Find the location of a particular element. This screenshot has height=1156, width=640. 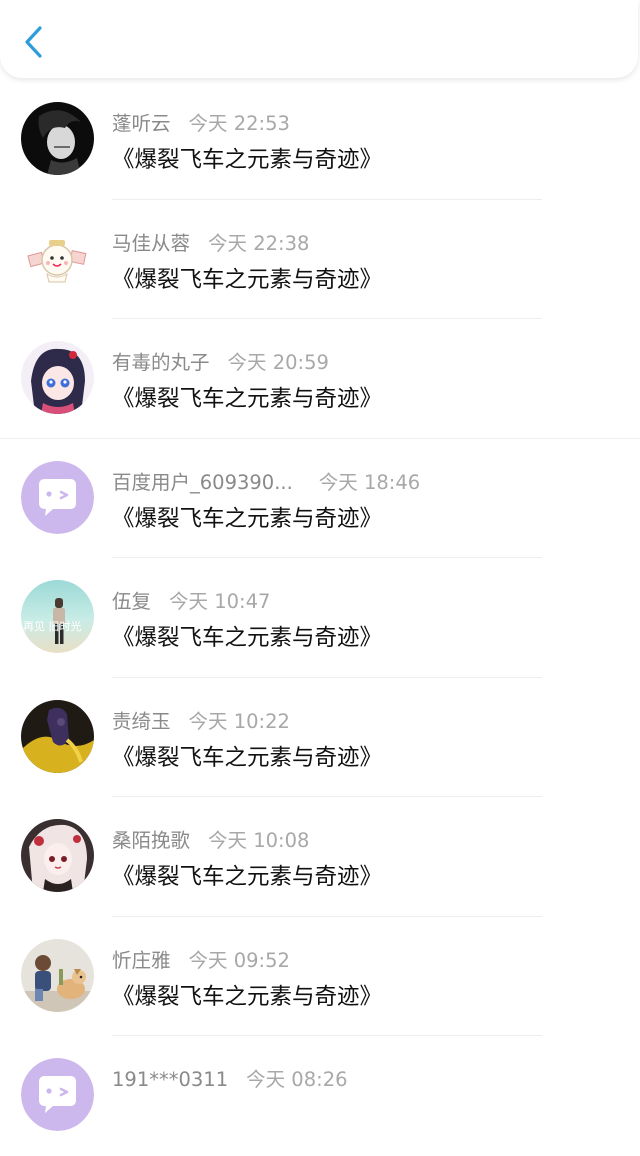

chevron-left-icon is located at coordinates (33, 42).